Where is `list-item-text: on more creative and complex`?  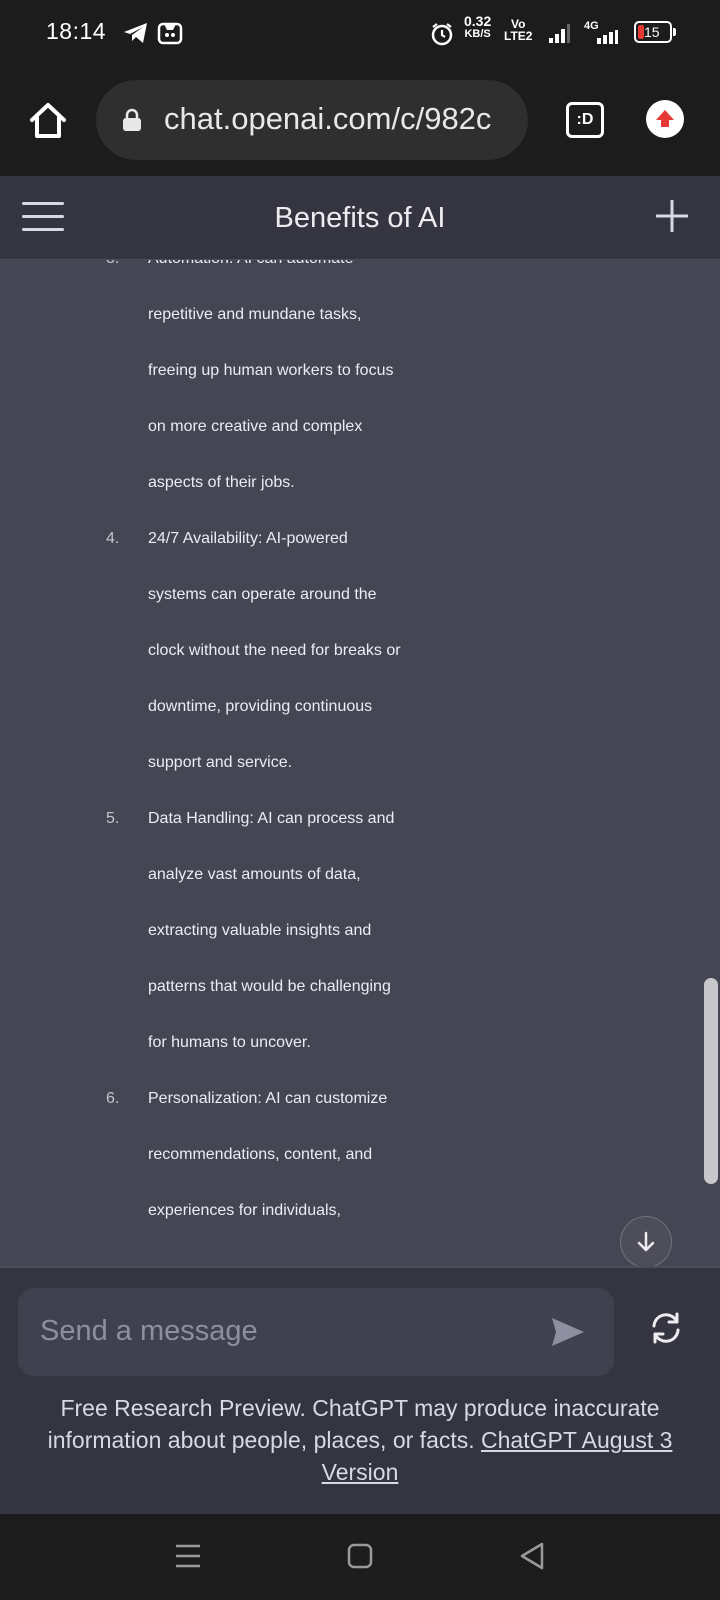 list-item-text: on more creative and complex is located at coordinates (255, 426).